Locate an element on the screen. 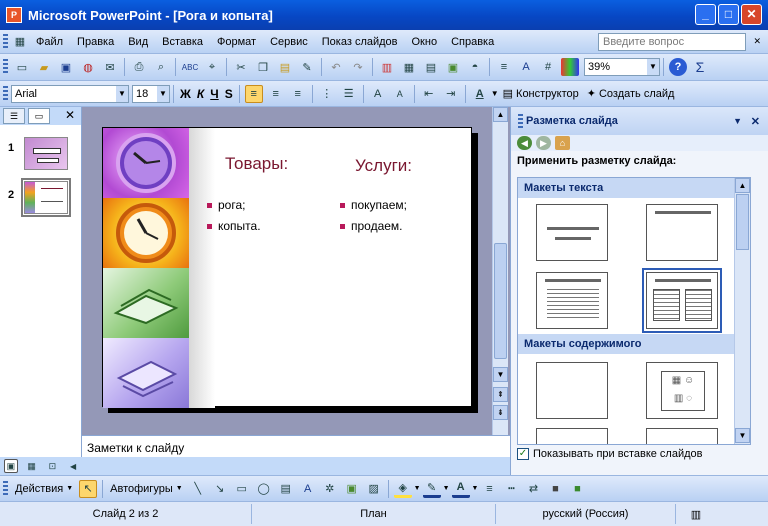 The width and height of the screenshot is (768, 526). new-document-icon: ▭ is located at coordinates (22, 67).